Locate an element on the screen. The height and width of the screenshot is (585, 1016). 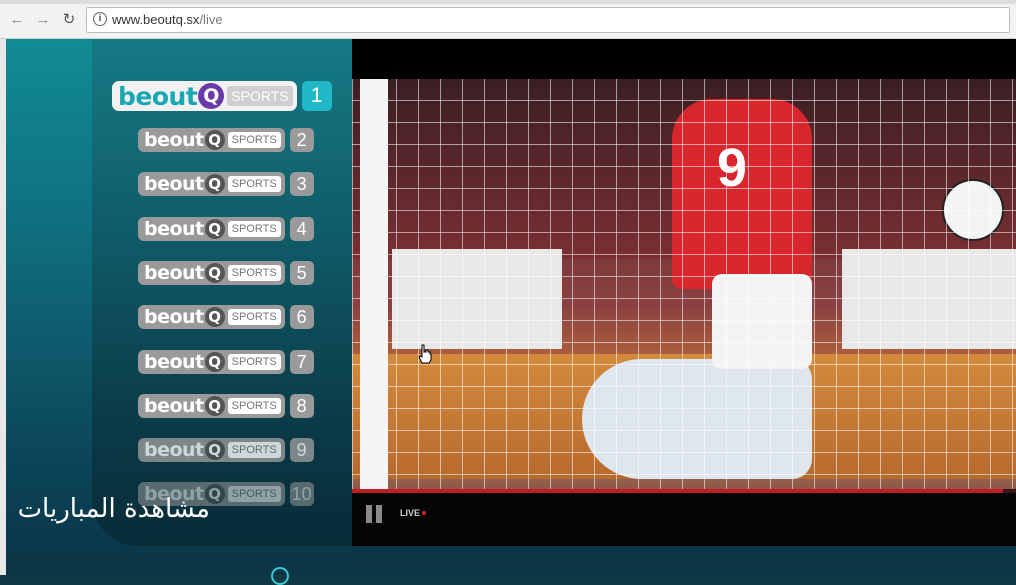
channel-number: 10 is located at coordinates (301, 494).